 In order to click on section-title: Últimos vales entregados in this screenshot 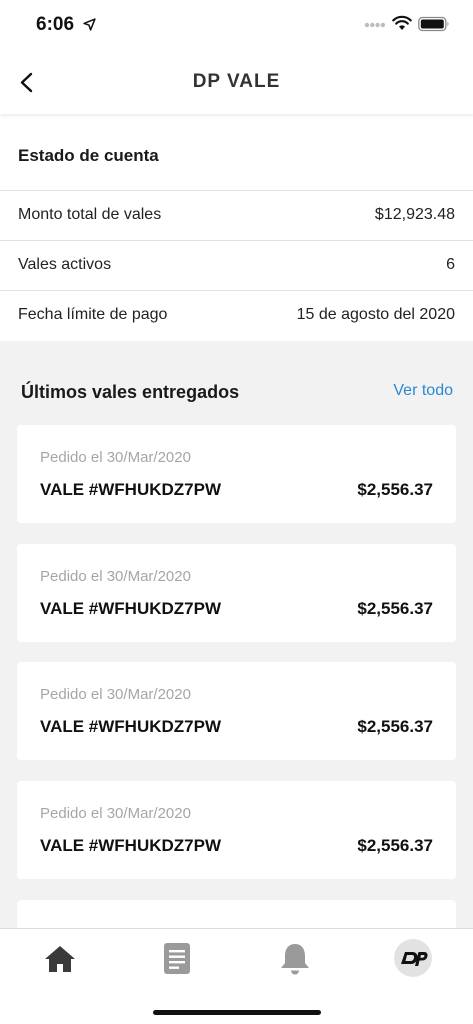, I will do `click(130, 392)`.